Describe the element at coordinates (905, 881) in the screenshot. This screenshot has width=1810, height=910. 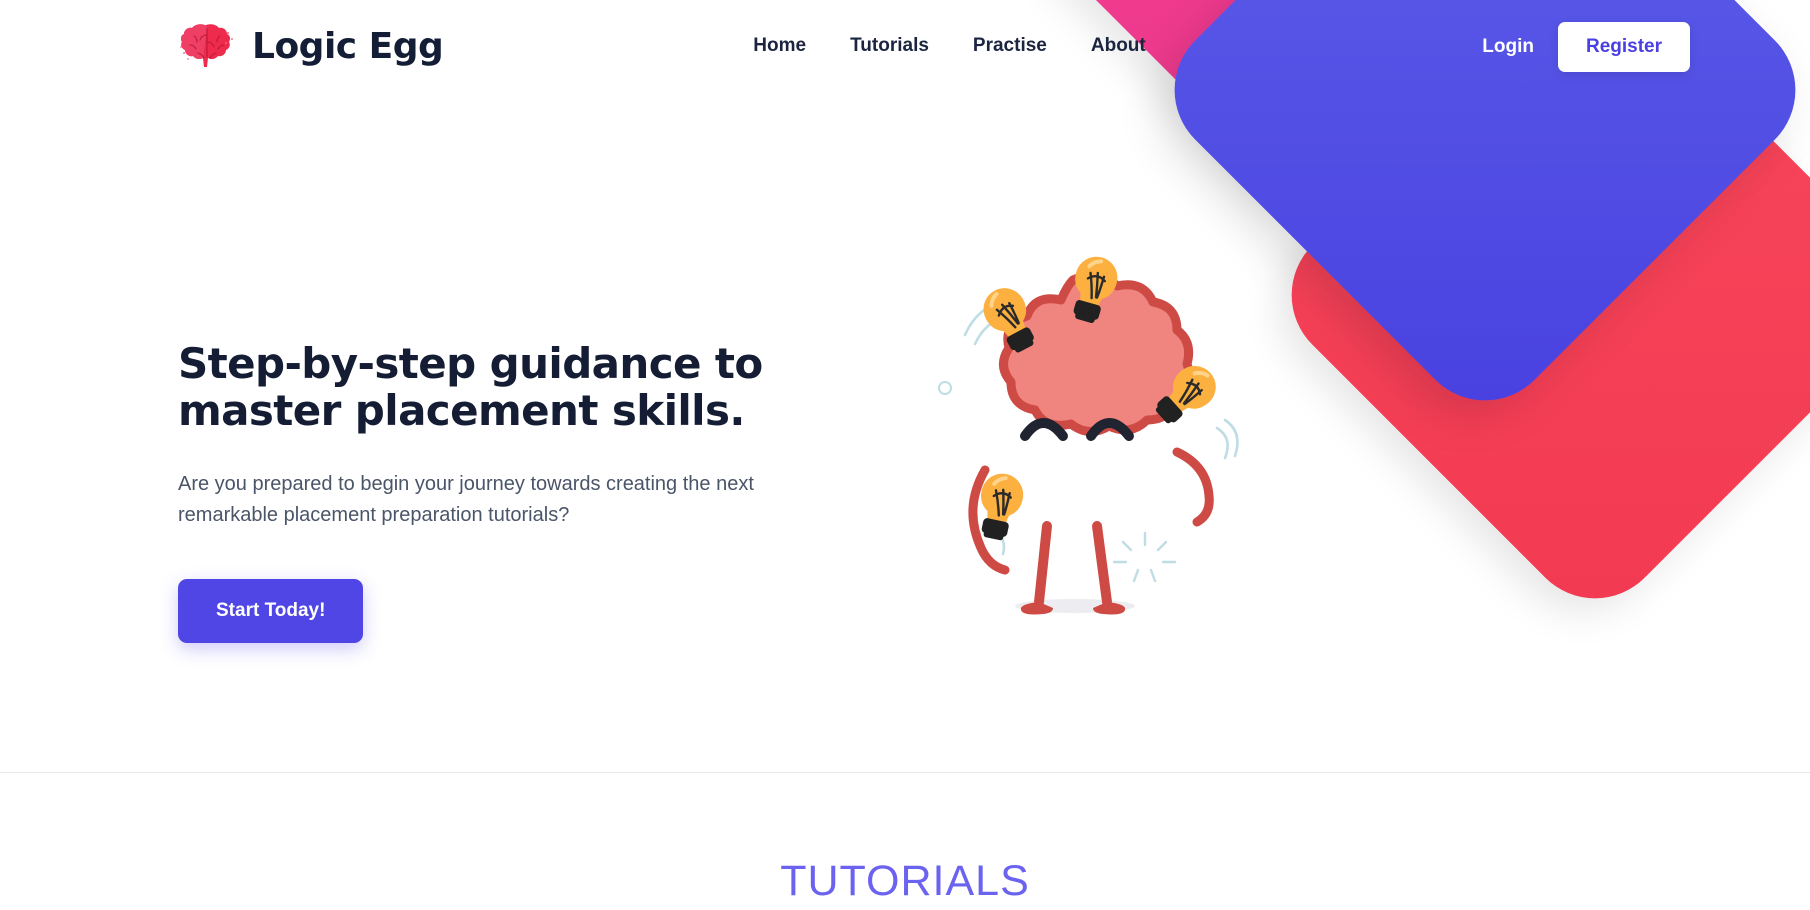
I see `tutorials-heading: TUTORIALS` at that location.